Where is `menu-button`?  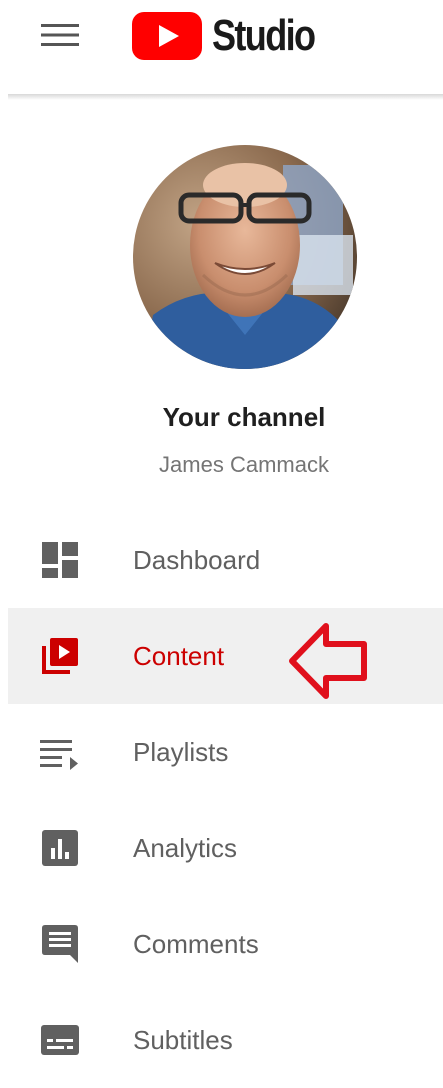
menu-button is located at coordinates (60, 35).